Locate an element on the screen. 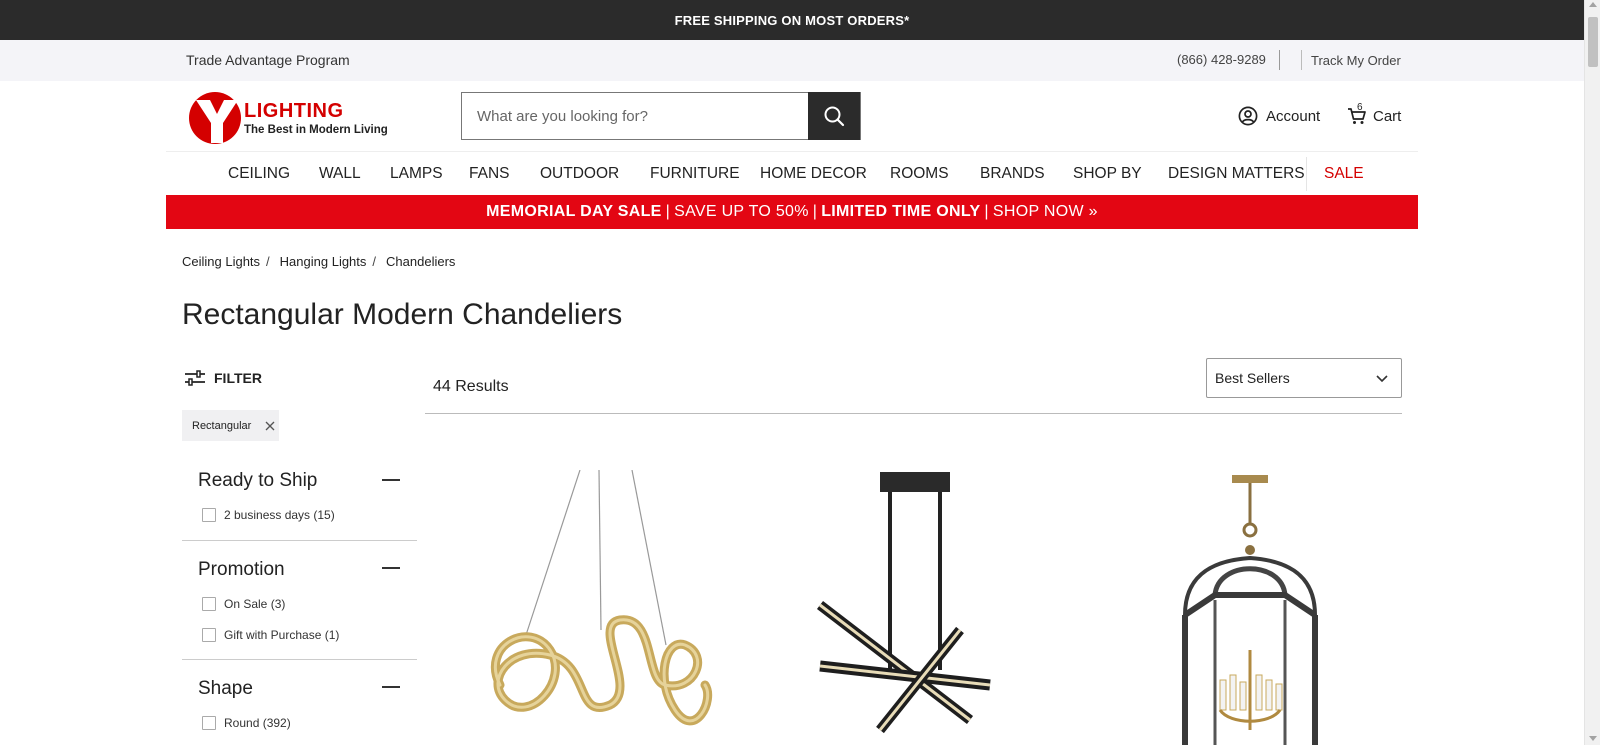 The width and height of the screenshot is (1600, 745). nav-item-design-matters: DESIGN MATTERS is located at coordinates (1236, 174).